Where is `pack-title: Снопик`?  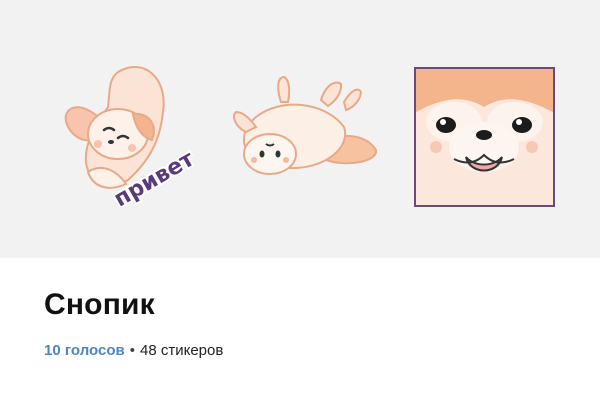
pack-title: Снопик is located at coordinates (99, 304).